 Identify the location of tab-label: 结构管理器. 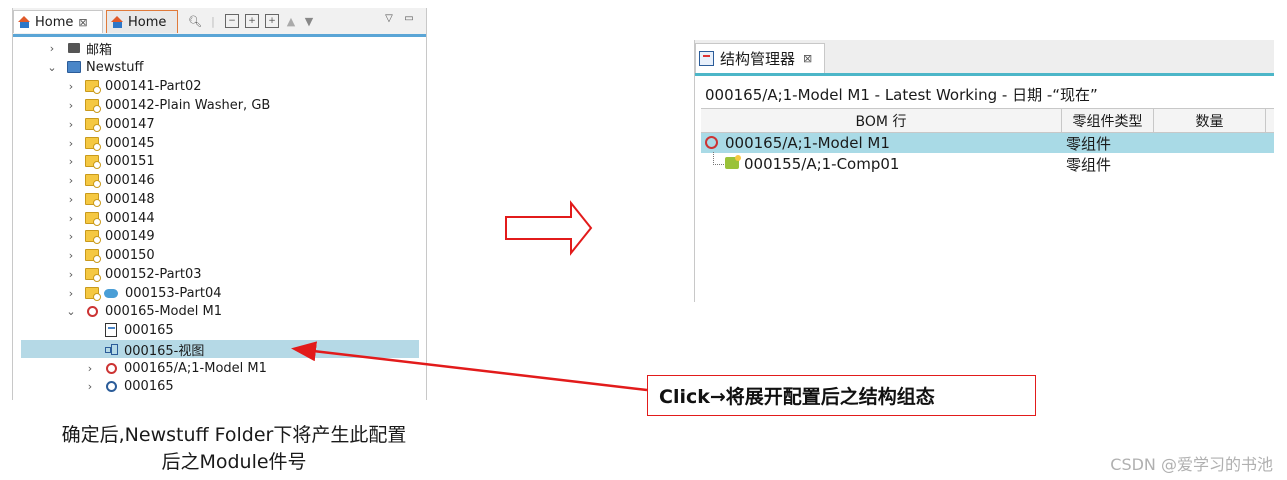
(758, 59).